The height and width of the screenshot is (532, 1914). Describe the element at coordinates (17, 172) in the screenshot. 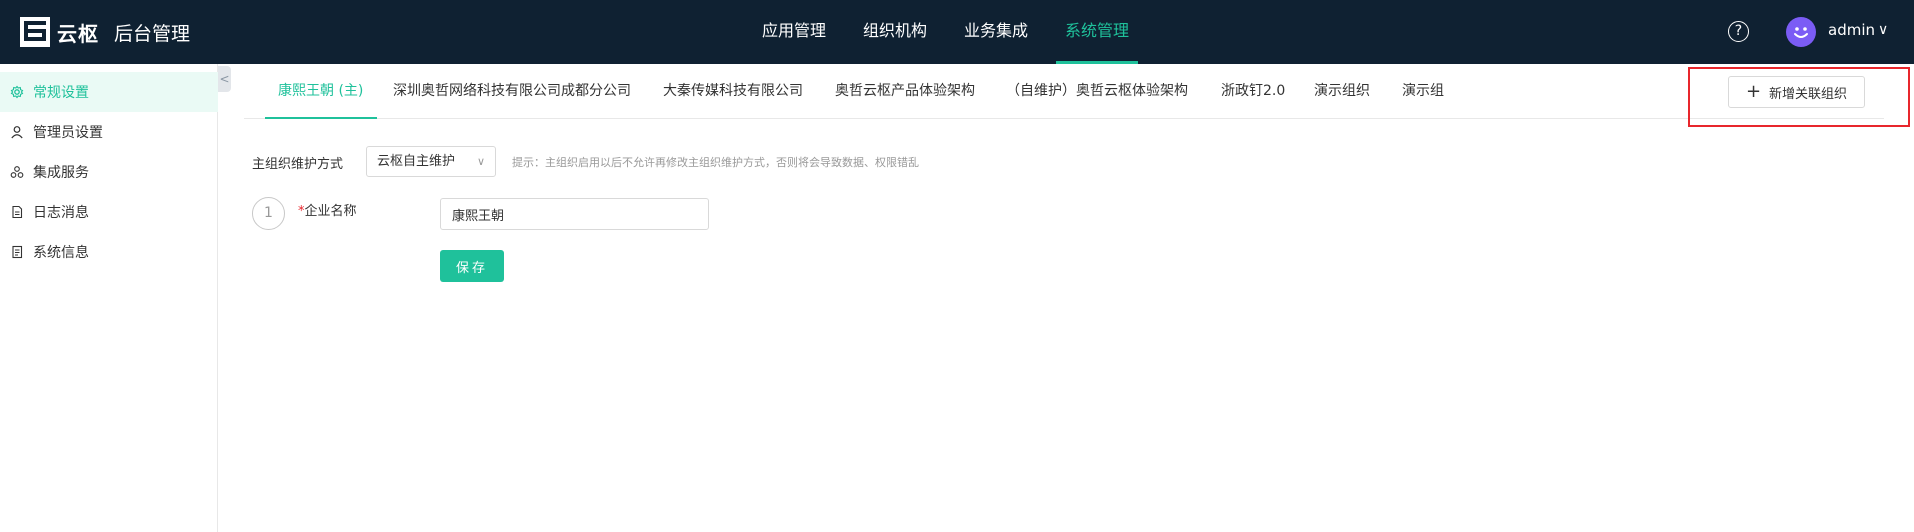

I see `integration-icon` at that location.